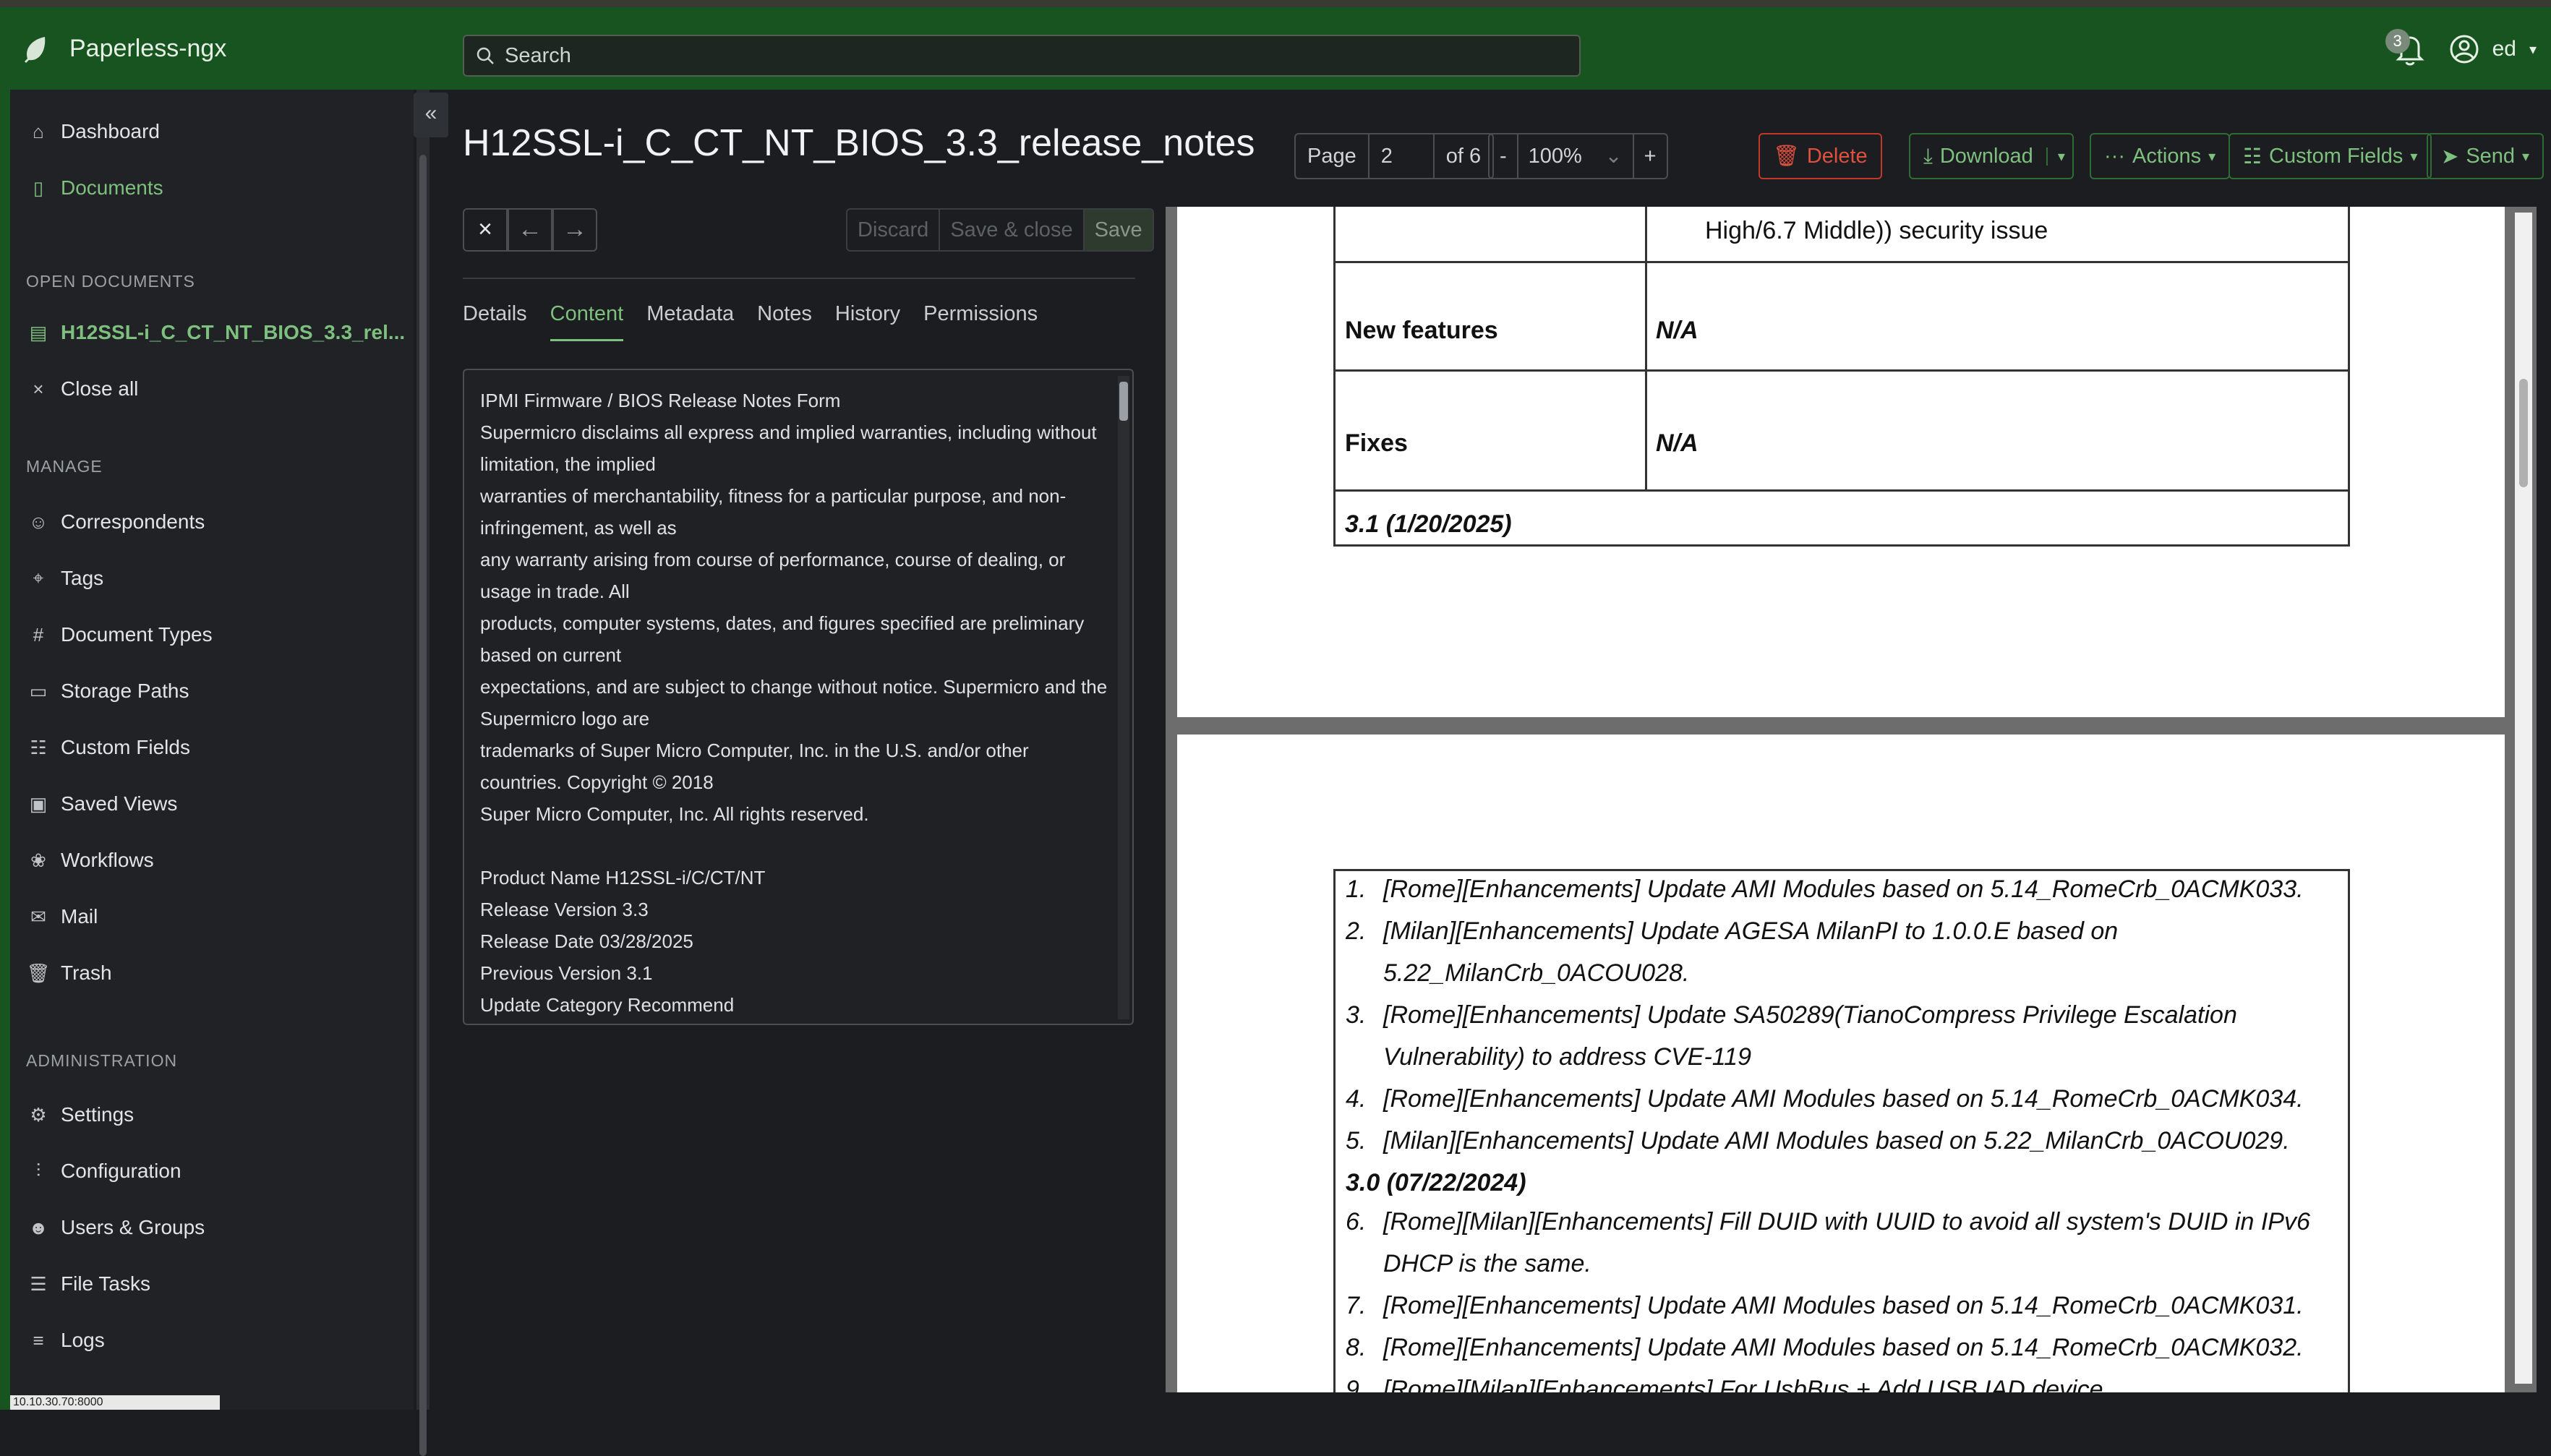 The image size is (2551, 1456). What do you see at coordinates (148, 48) in the screenshot?
I see `app-name: Paperless-ngx` at bounding box center [148, 48].